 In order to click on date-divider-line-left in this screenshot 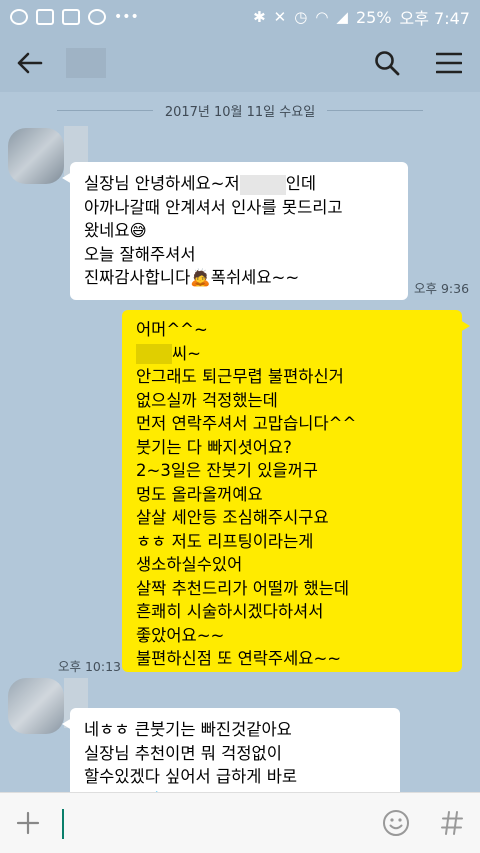, I will do `click(104, 110)`.